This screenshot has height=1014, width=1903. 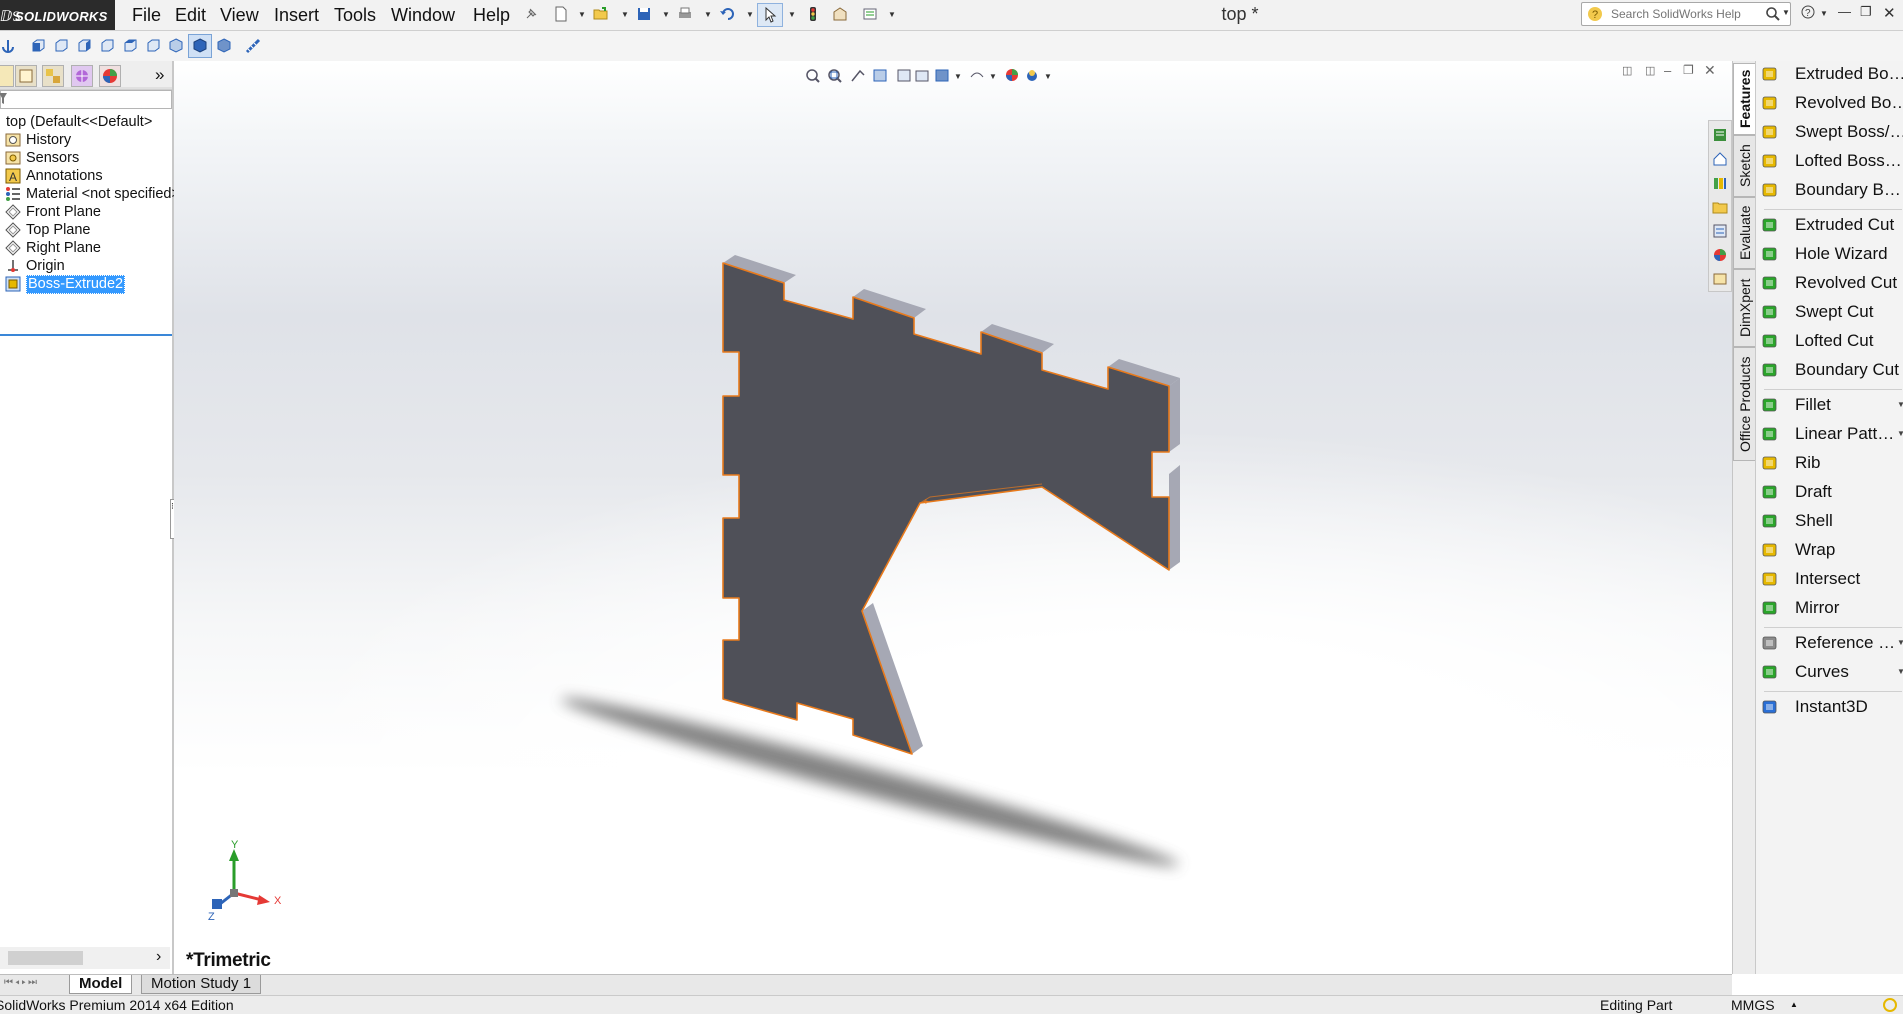 What do you see at coordinates (296, 15) in the screenshot?
I see `menu-insert: Insert` at bounding box center [296, 15].